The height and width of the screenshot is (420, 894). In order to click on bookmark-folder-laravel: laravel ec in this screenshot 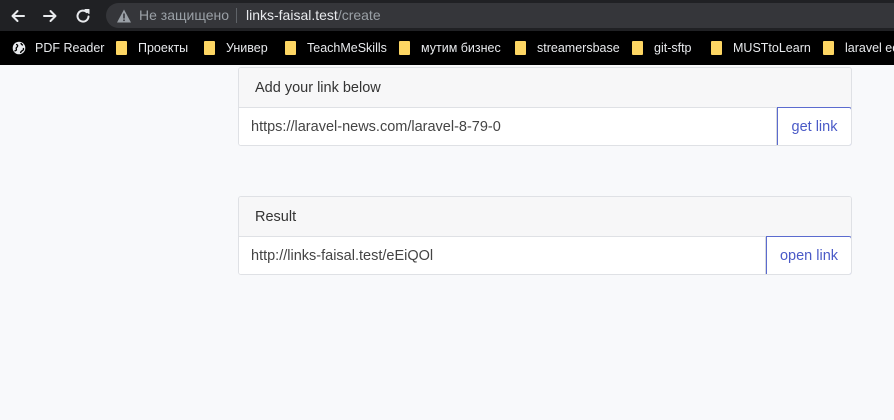, I will do `click(858, 48)`.